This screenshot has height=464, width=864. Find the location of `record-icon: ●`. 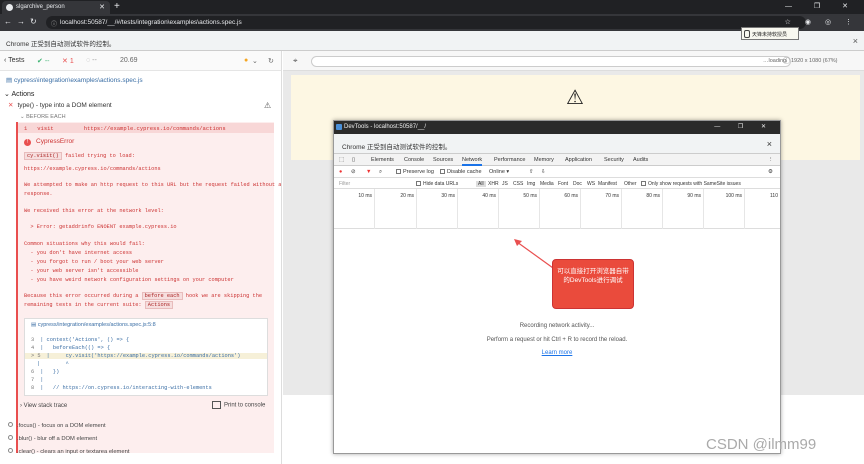

record-icon: ● is located at coordinates (340, 172).